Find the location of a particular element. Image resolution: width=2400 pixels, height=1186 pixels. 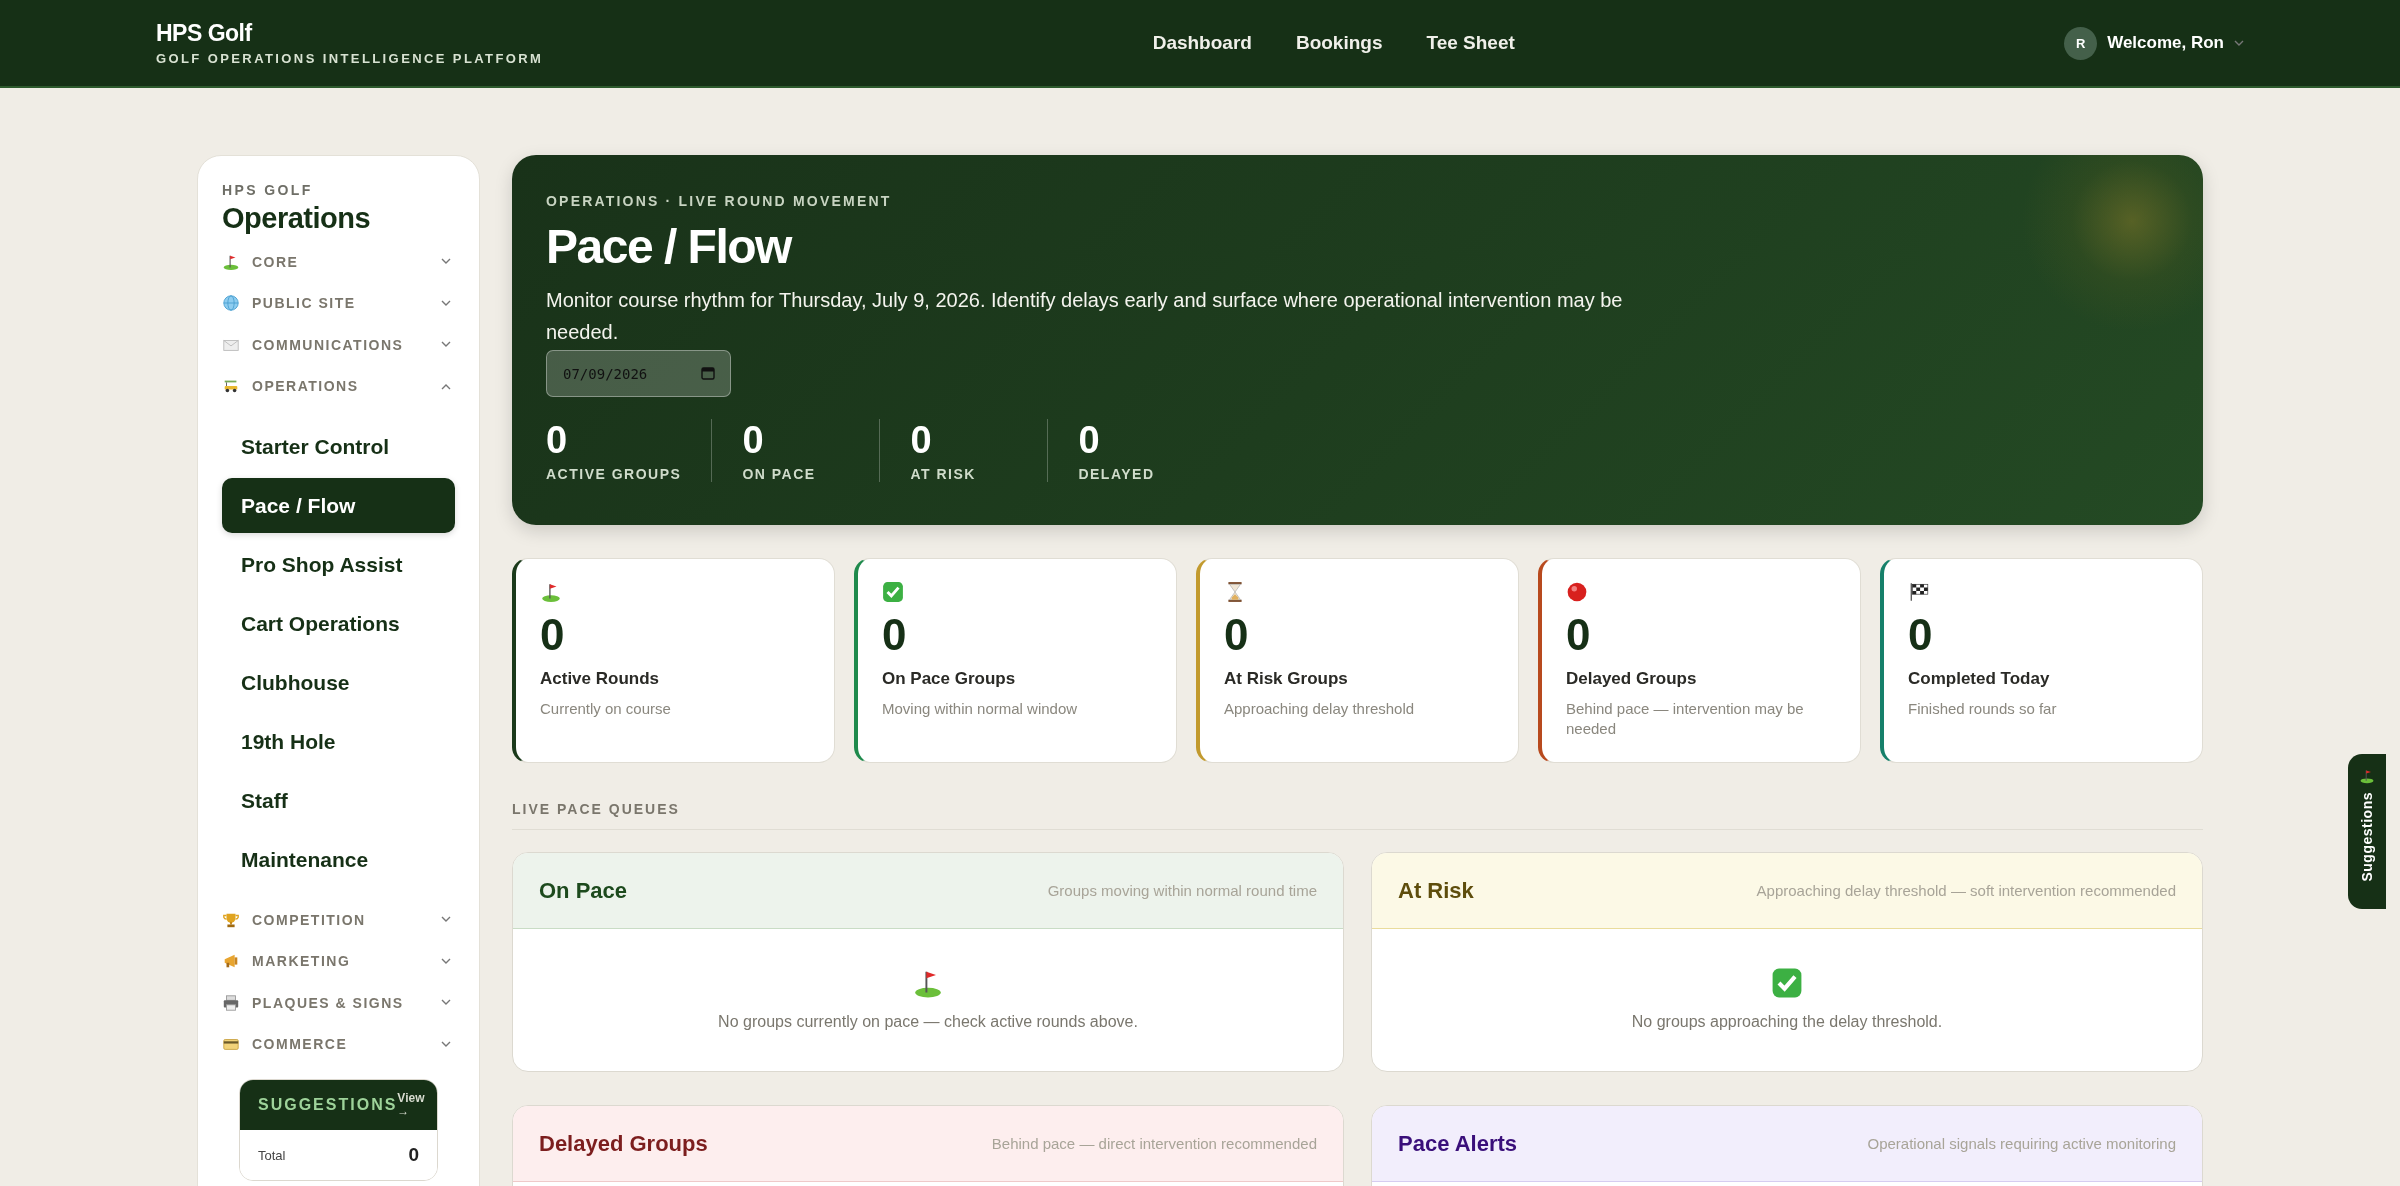

metric-caption: Approaching delay threshold is located at coordinates (1320, 709).